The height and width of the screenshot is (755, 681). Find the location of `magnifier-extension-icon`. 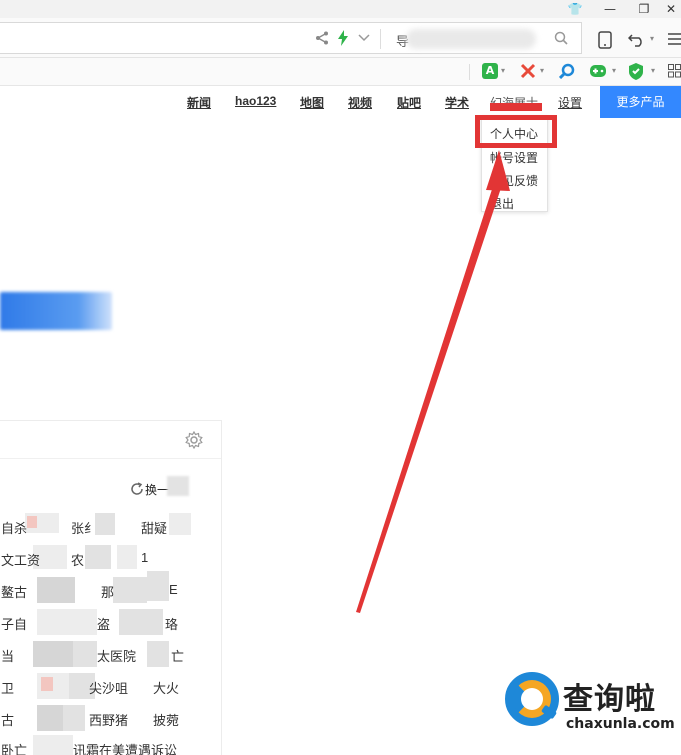

magnifier-extension-icon is located at coordinates (567, 71).